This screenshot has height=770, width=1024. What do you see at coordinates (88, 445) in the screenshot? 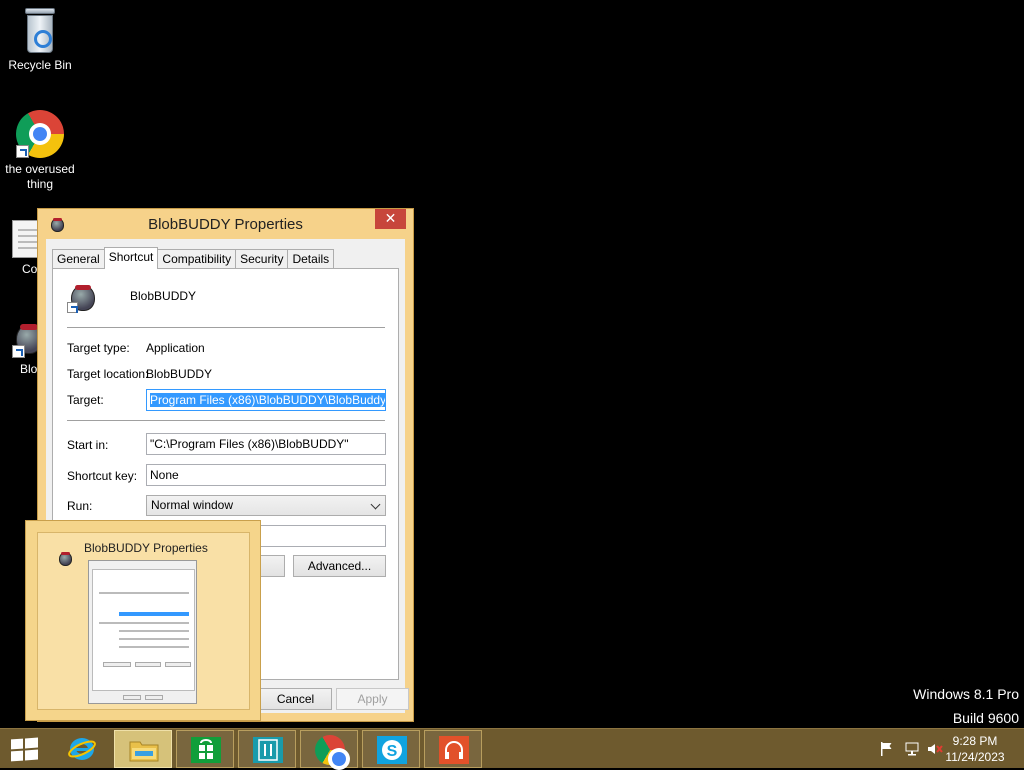
I see `start-in-label: Start in:` at bounding box center [88, 445].